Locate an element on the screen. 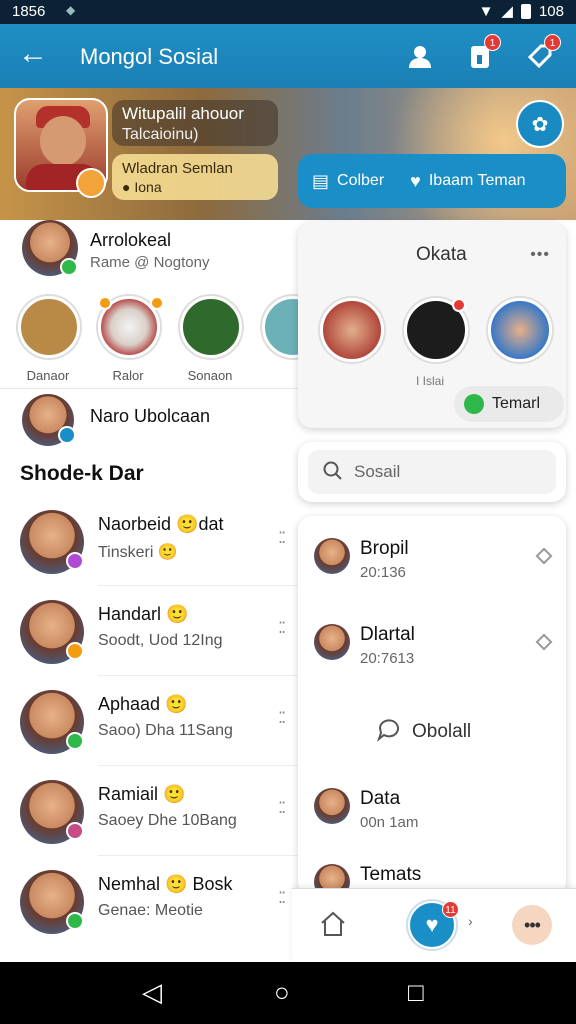 The width and height of the screenshot is (576, 1024). chat-row: Nemhal 🙂 Bosk Genae: Meotie ⁚⁚ is located at coordinates (150, 901).